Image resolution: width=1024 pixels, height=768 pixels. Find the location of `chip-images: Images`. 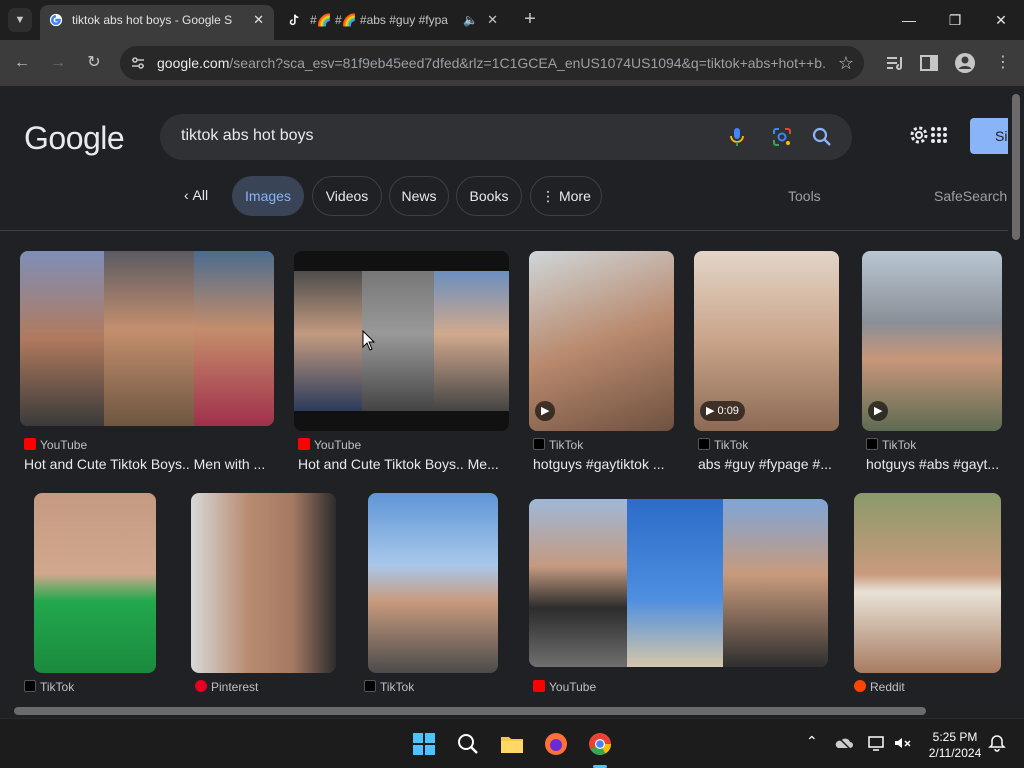

chip-images: Images is located at coordinates (268, 196).